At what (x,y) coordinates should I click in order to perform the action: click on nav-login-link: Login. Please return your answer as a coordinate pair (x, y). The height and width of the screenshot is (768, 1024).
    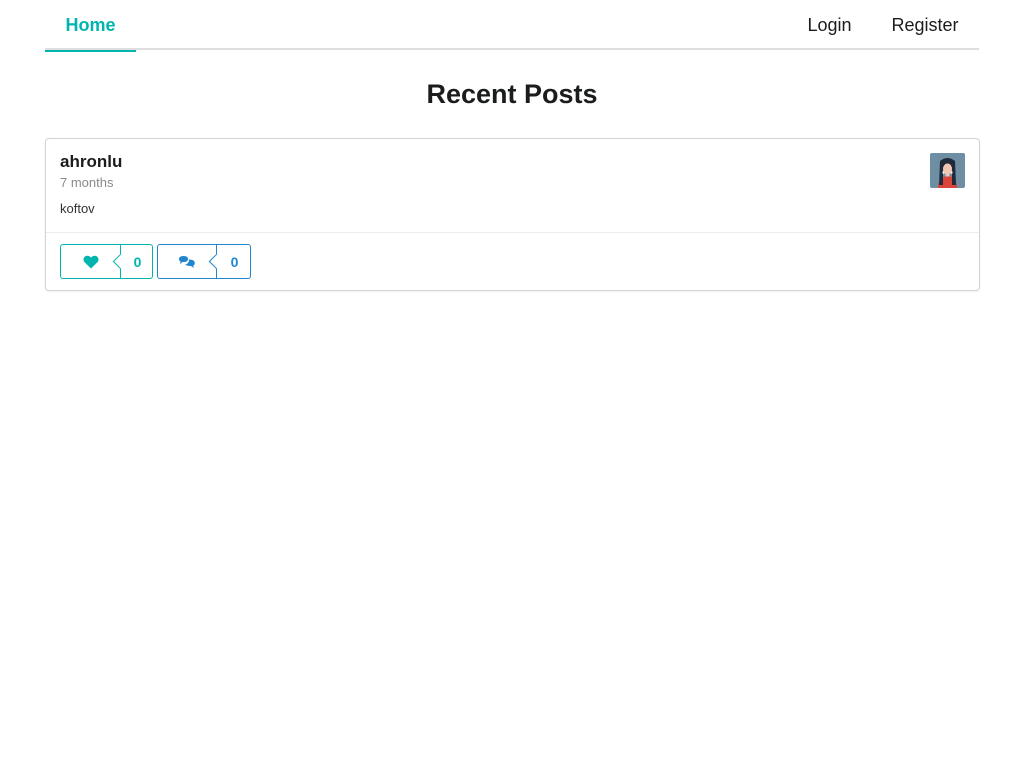
    Looking at the image, I should click on (829, 25).